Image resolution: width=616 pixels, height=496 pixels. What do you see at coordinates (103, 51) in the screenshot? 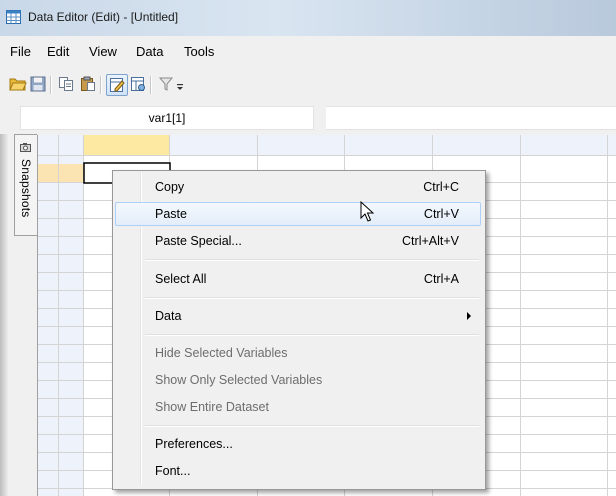
I see `menu-view: View` at bounding box center [103, 51].